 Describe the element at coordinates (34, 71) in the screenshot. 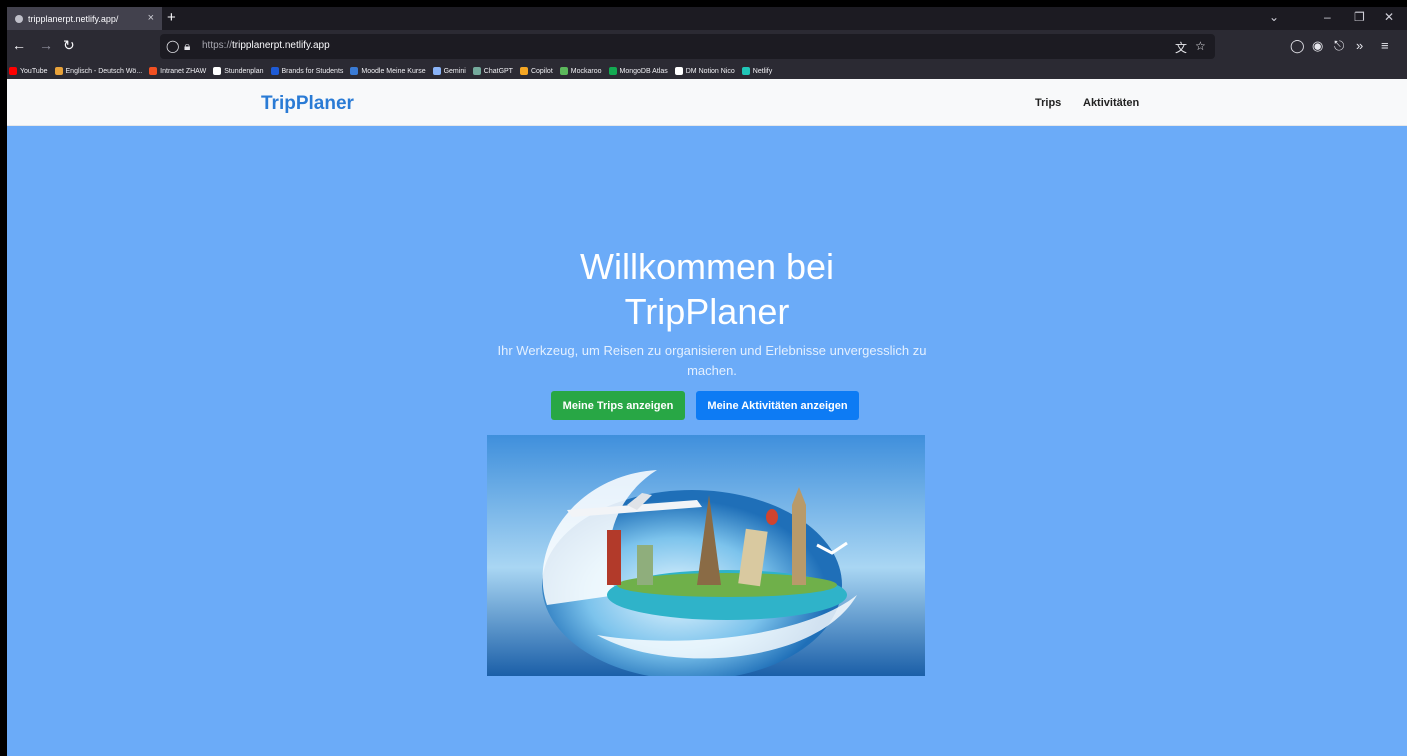

I see `bookmark-label: YouTube` at that location.